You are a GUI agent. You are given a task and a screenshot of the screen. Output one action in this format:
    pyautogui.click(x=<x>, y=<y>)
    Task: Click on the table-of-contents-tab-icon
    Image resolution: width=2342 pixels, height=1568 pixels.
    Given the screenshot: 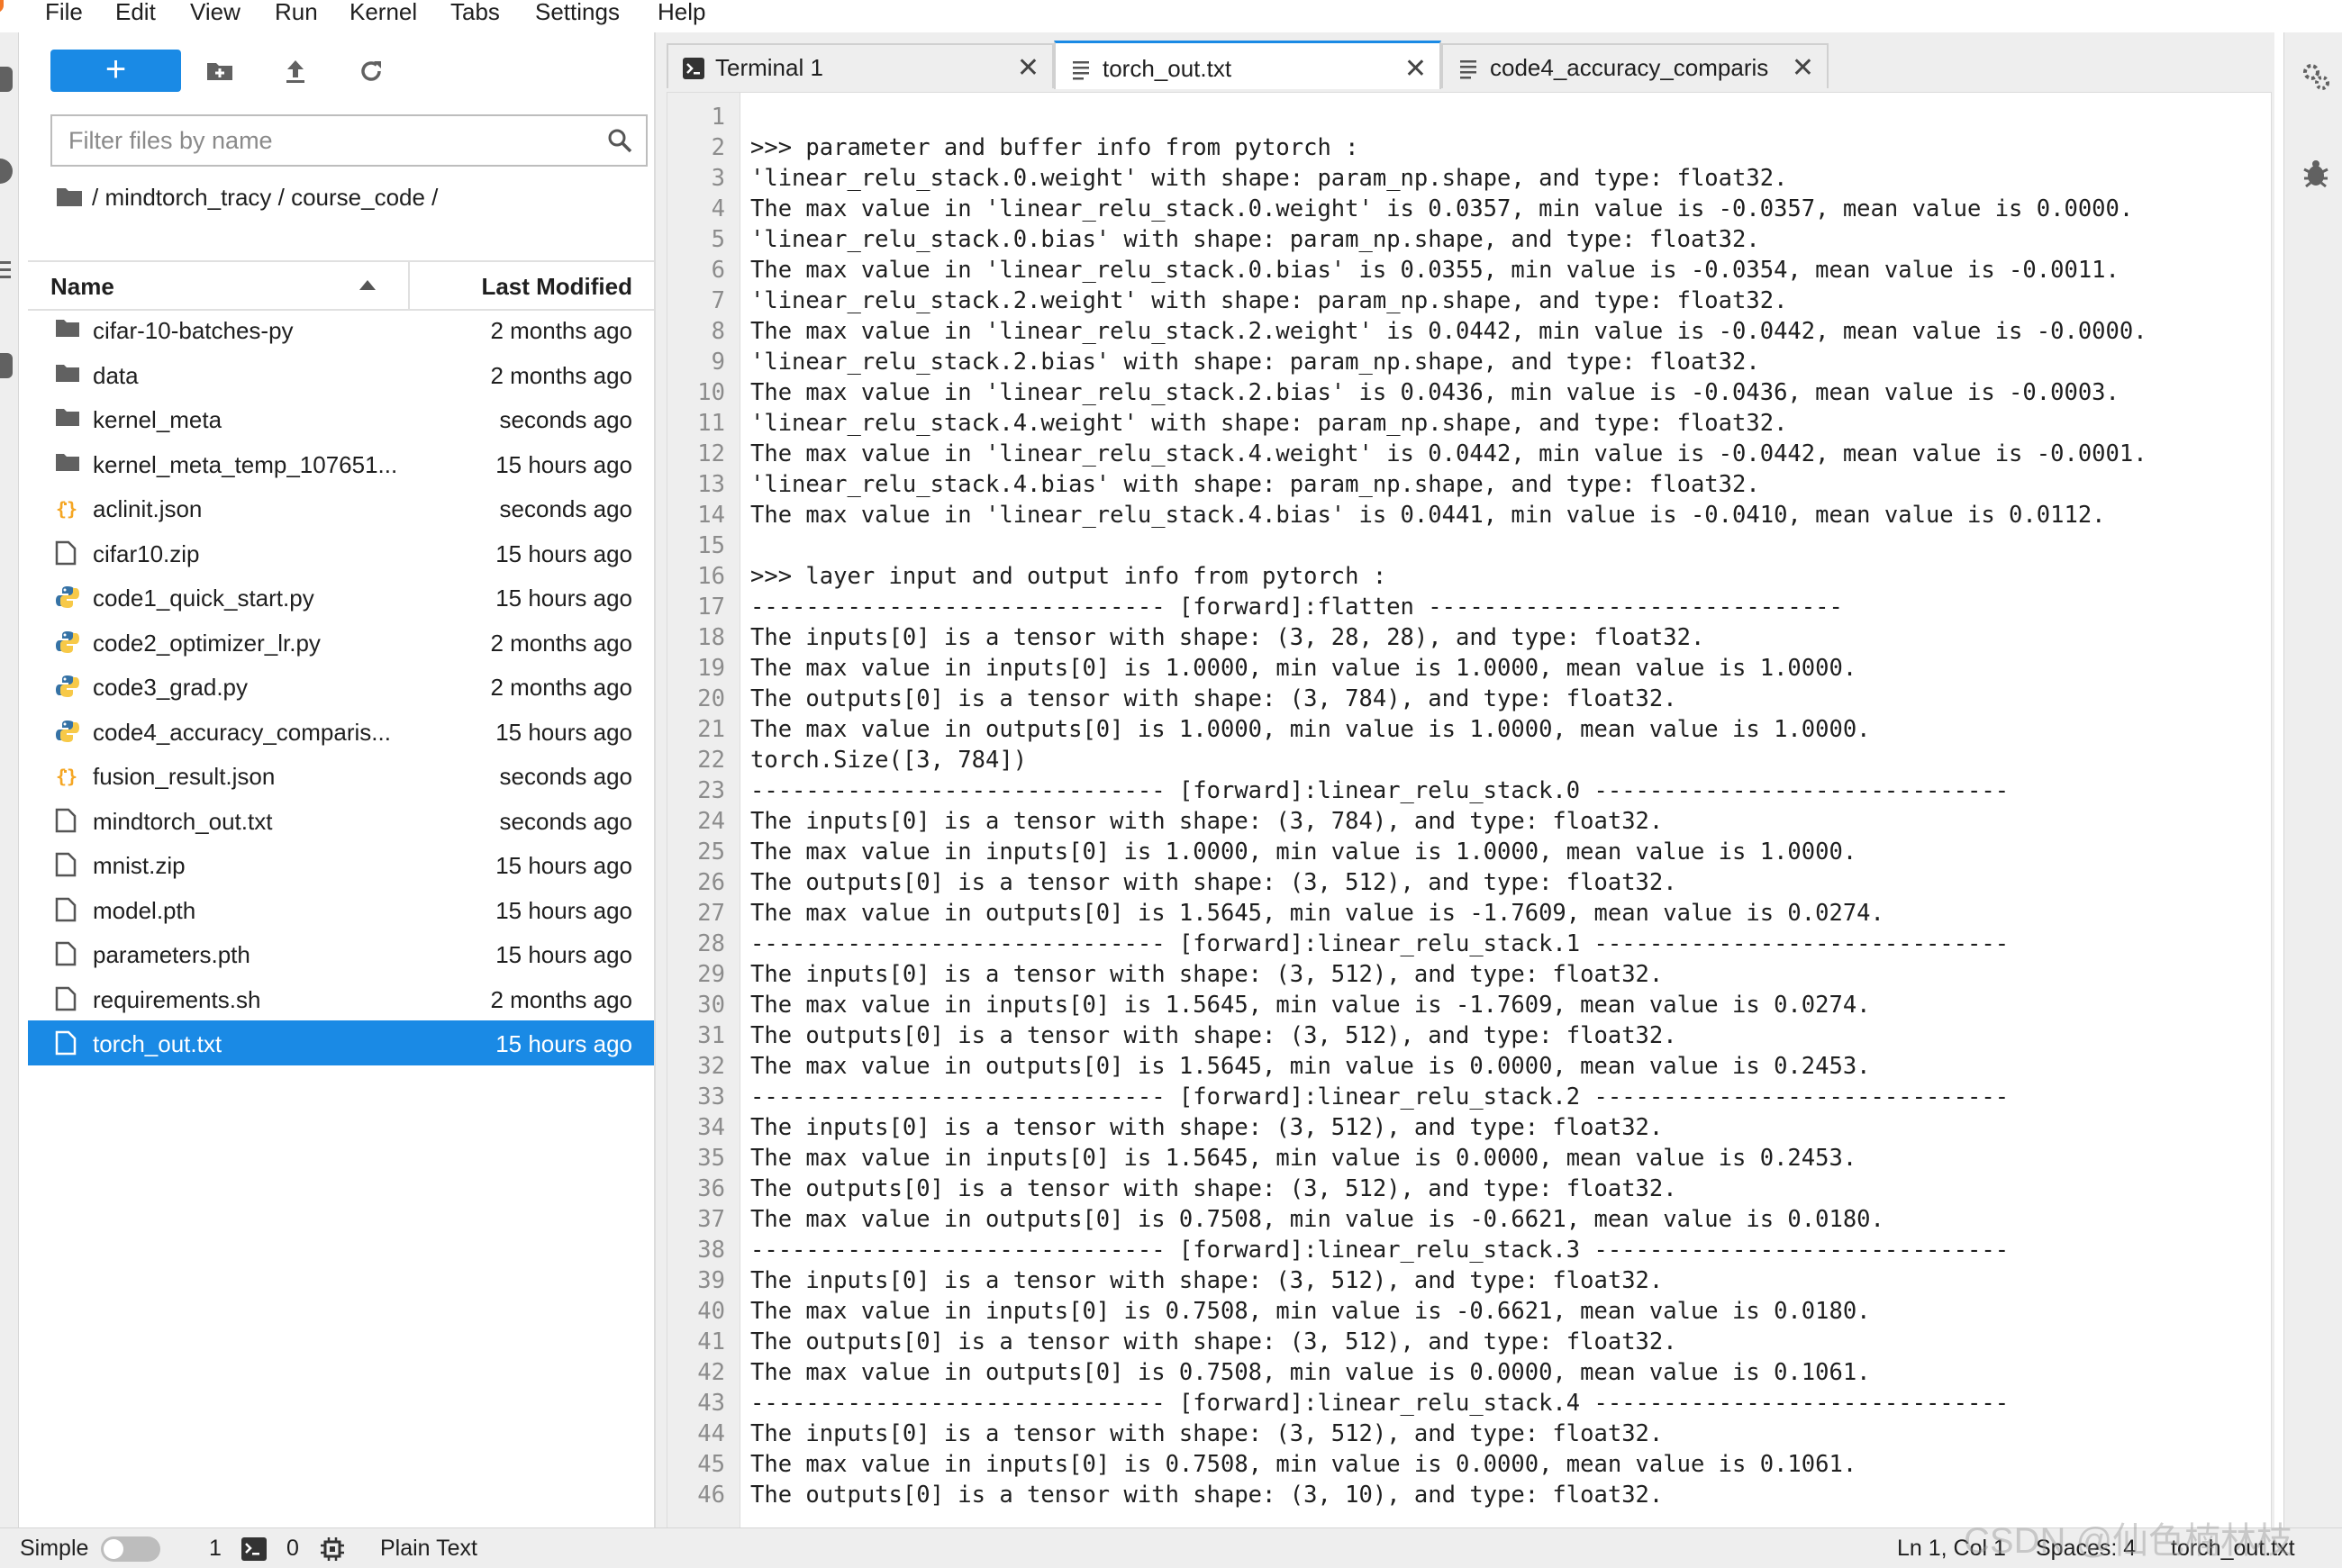 What is the action you would take?
    pyautogui.click(x=6, y=270)
    